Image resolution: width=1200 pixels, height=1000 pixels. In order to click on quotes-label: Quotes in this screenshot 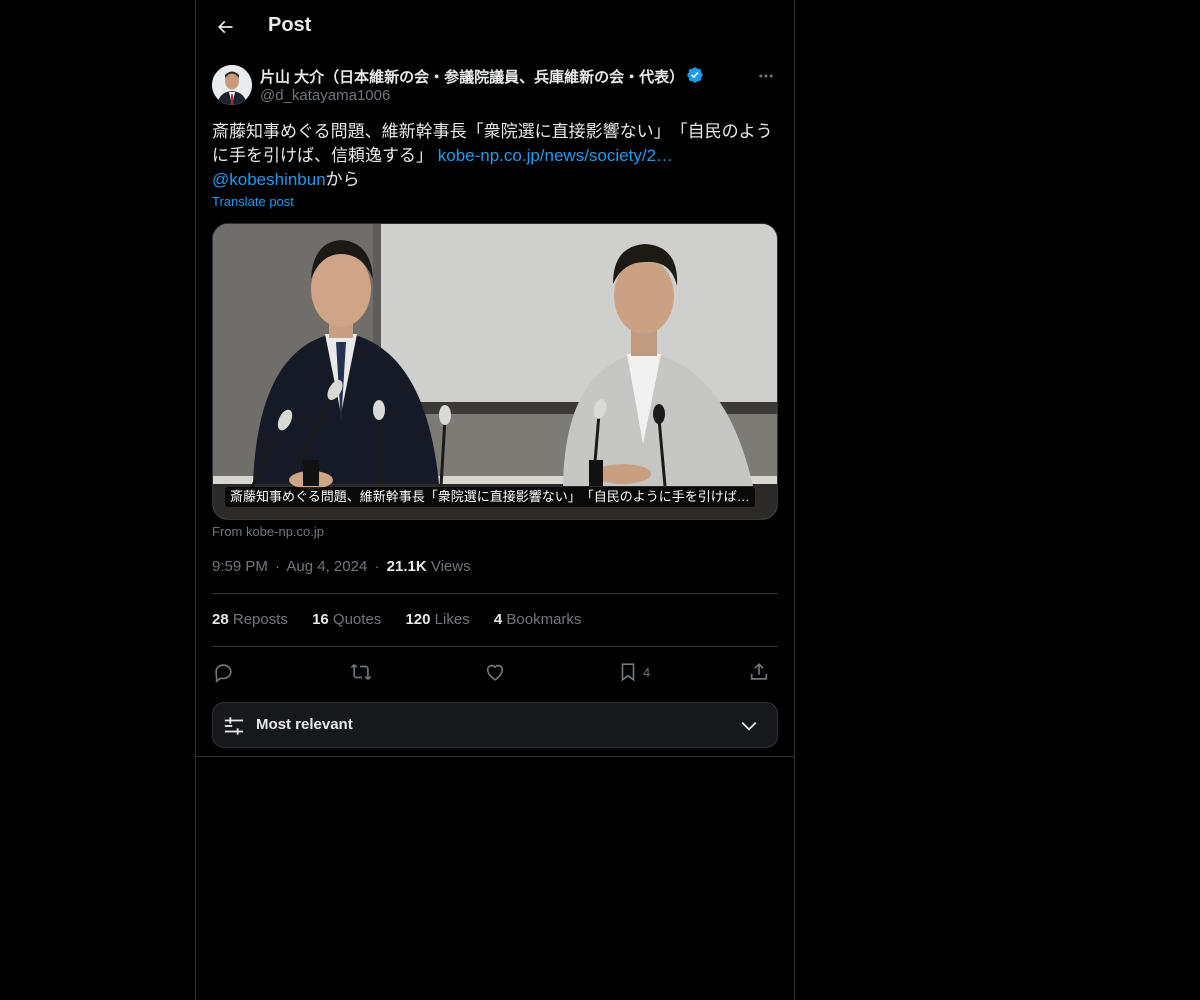, I will do `click(357, 619)`.